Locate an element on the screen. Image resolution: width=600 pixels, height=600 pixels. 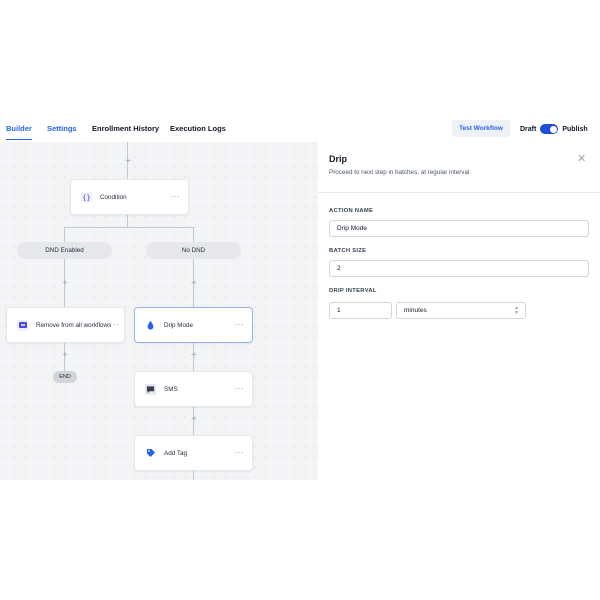
end-badge: END is located at coordinates (65, 377).